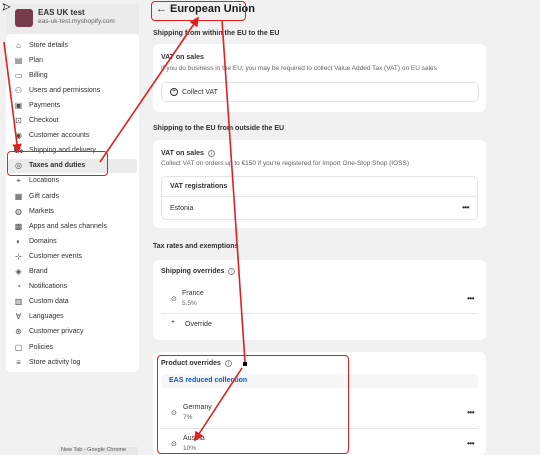 The image size is (540, 455). What do you see at coordinates (72, 211) in the screenshot?
I see `sidebar-item-markets: ◍ Markets` at bounding box center [72, 211].